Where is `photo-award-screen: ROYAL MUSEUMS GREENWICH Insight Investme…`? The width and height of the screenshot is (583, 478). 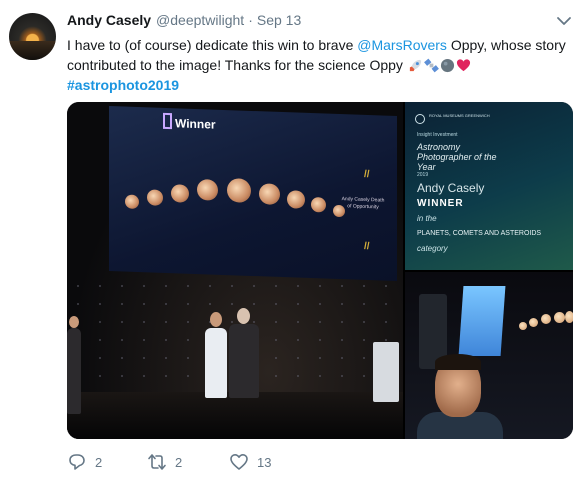 photo-award-screen: ROYAL MUSEUMS GREENWICH Insight Investme… is located at coordinates (489, 186).